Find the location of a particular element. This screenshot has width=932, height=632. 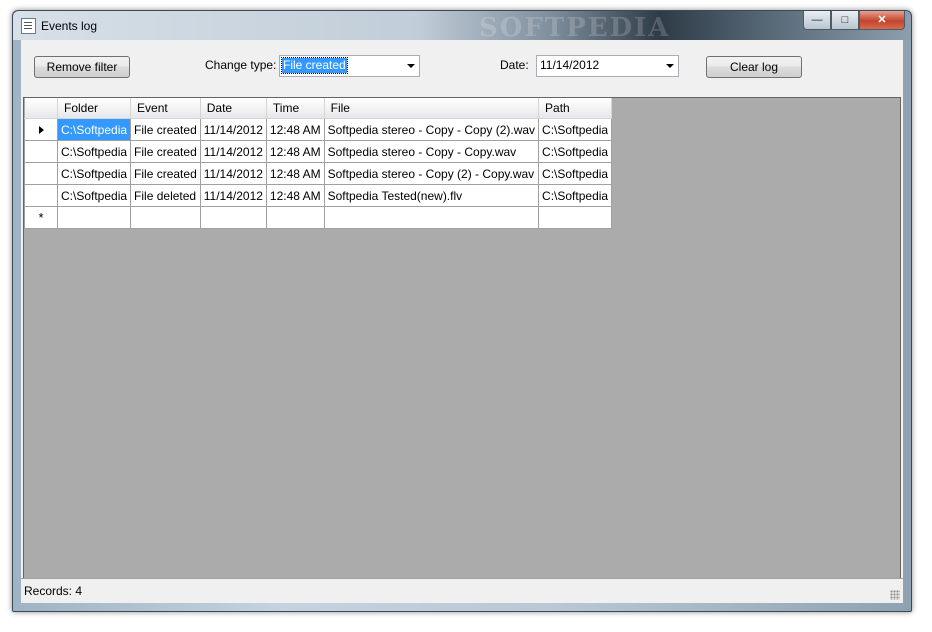

cell-file: Softpedia stereo - Copy - Copy.wav is located at coordinates (431, 151).